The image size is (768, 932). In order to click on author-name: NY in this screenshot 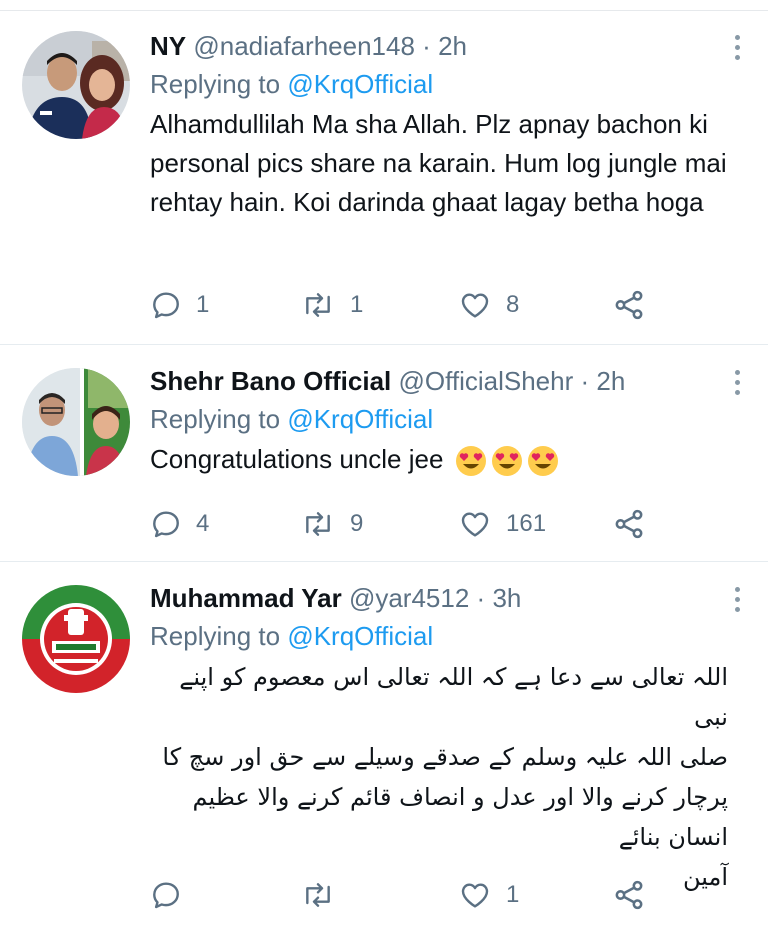, I will do `click(168, 46)`.